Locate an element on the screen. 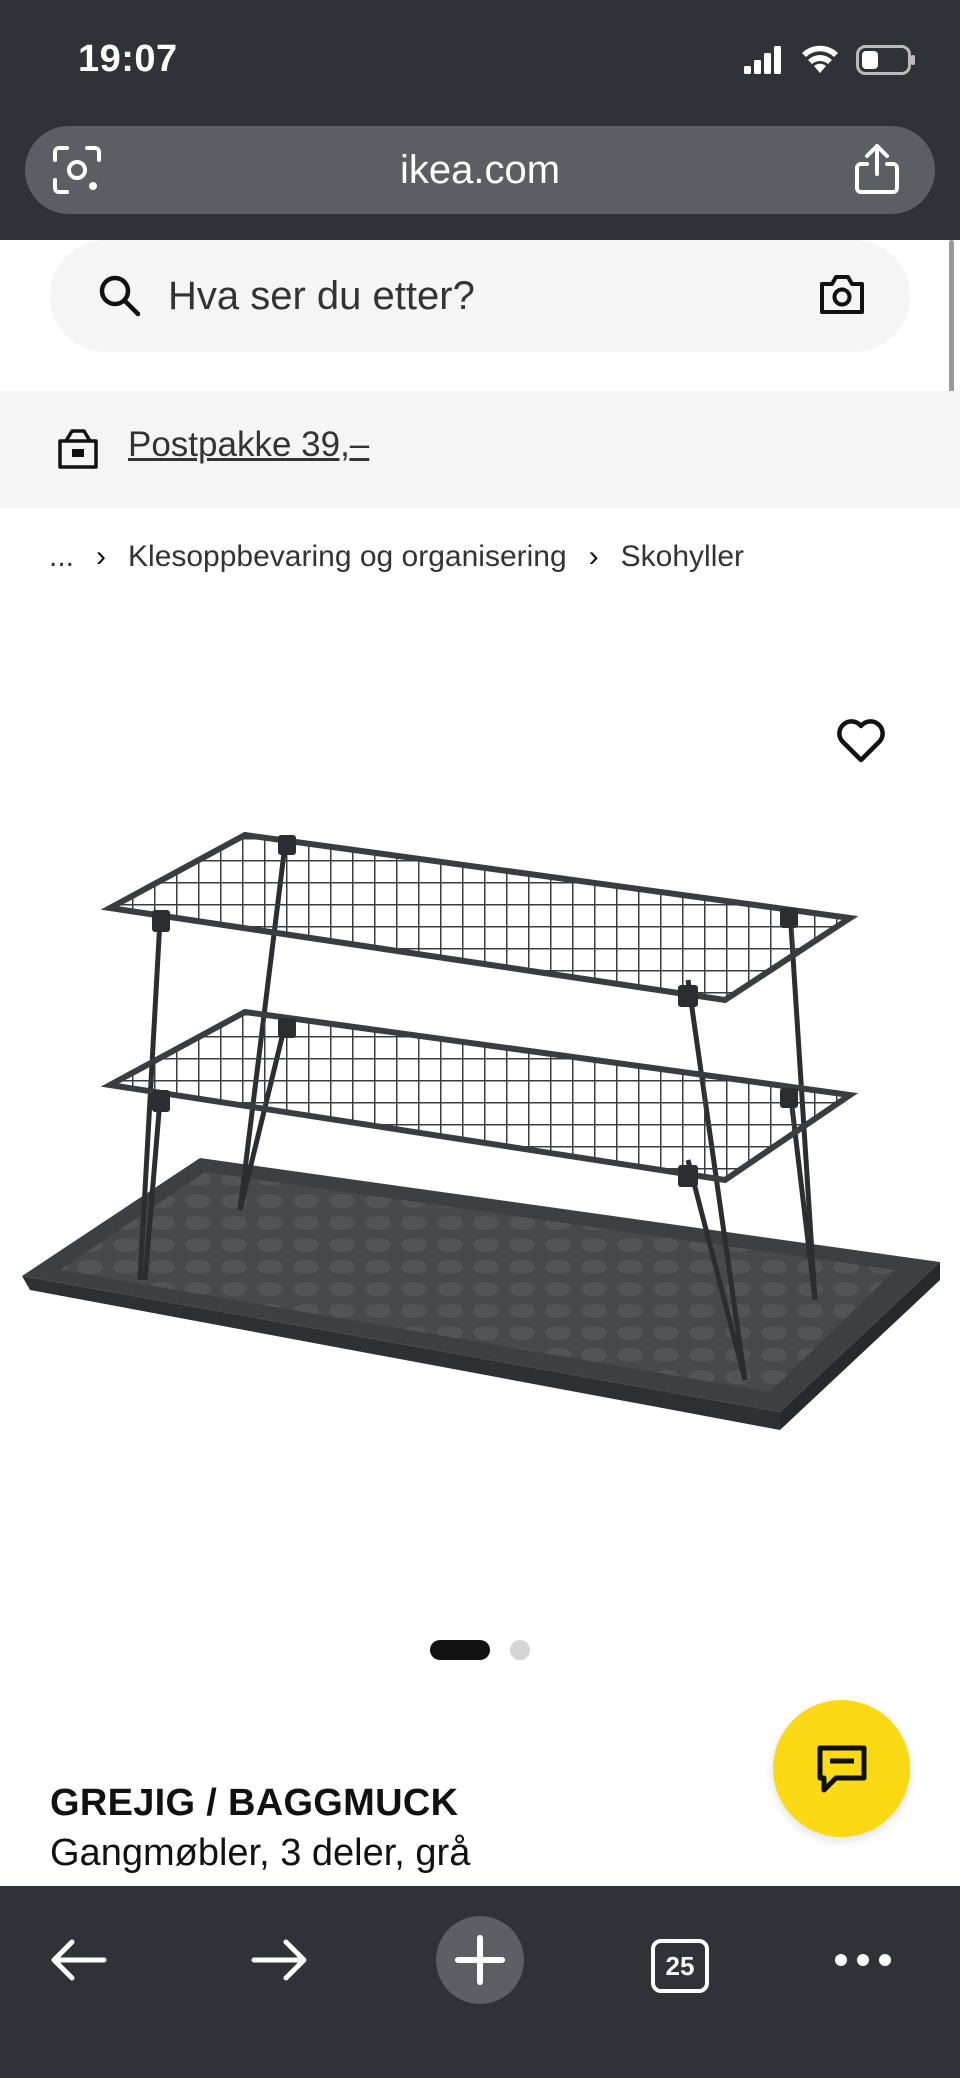  search-placeholder: Hva ser du etter? is located at coordinates (321, 296).